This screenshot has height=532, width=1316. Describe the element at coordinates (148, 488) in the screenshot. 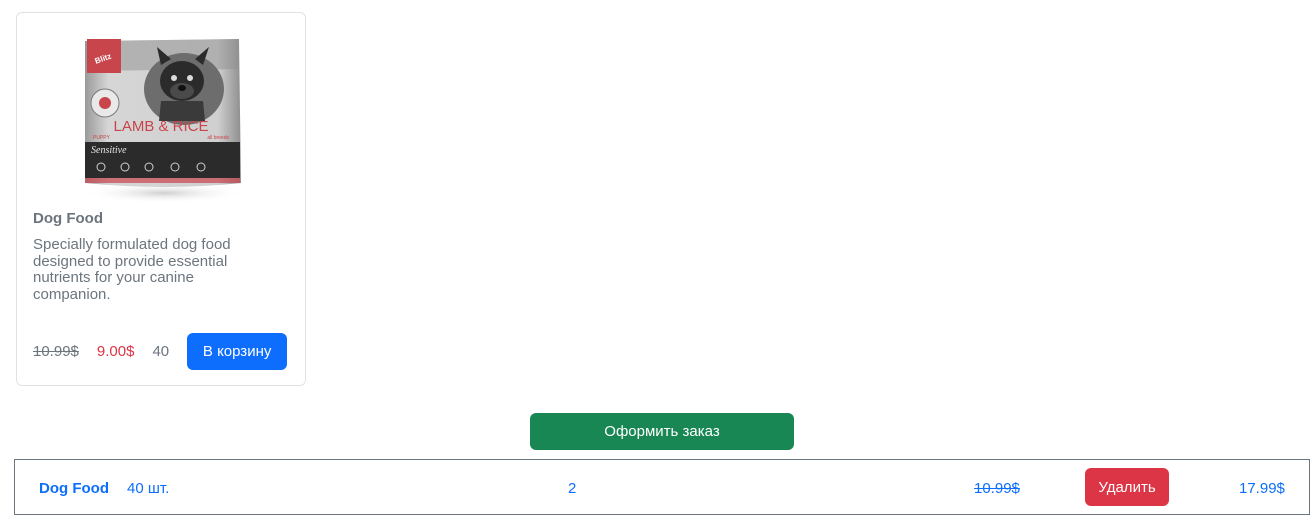

I see `cart-item-stock: 40 шт.` at that location.